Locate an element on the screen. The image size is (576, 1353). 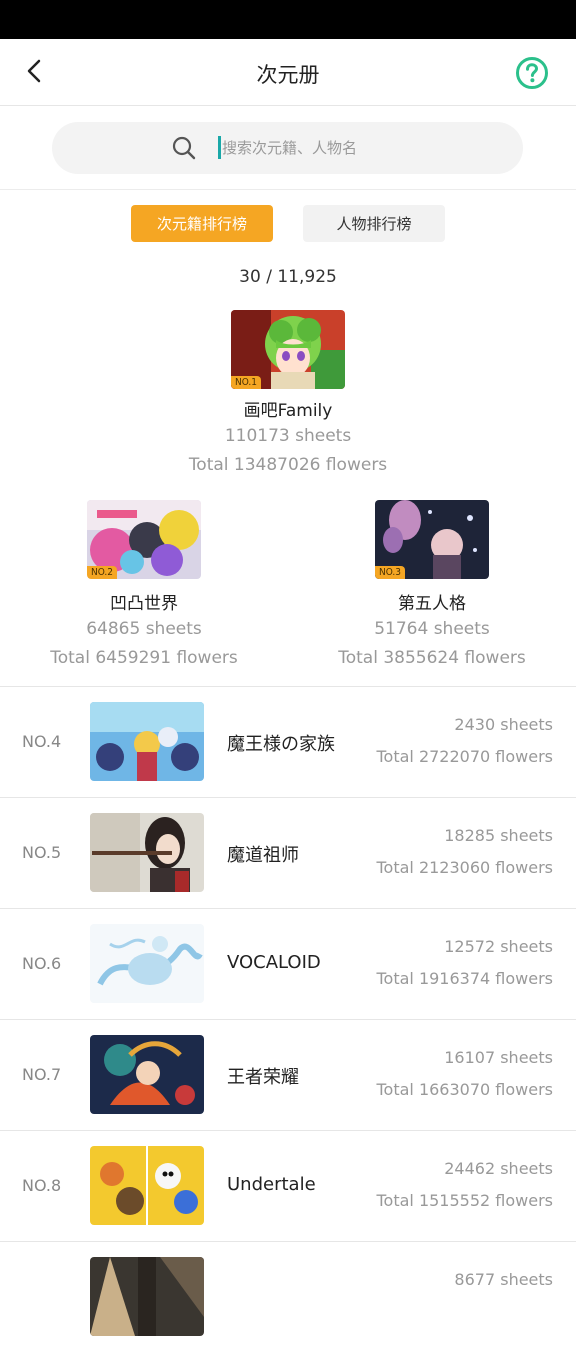
help-icon is located at coordinates (532, 73).